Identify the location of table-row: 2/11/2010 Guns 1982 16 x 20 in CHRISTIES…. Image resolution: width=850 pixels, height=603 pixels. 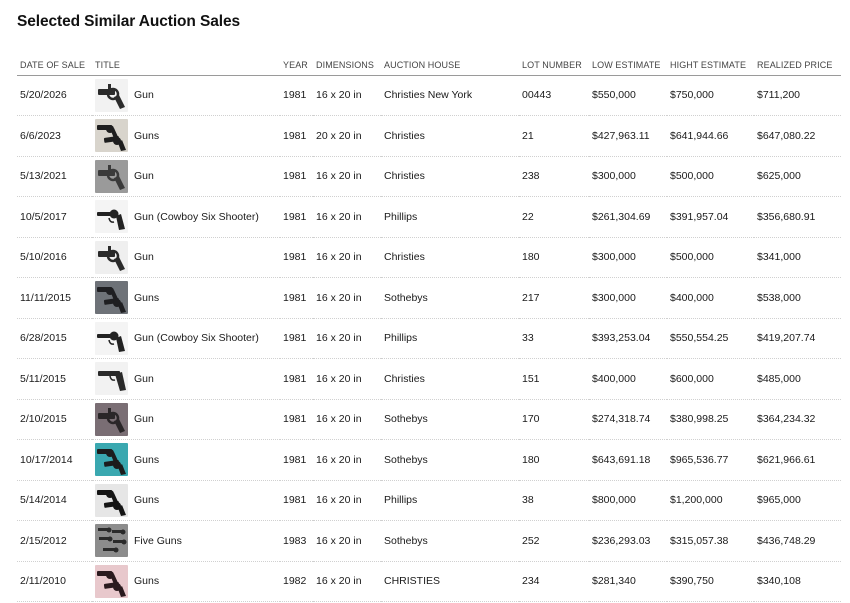
(429, 581).